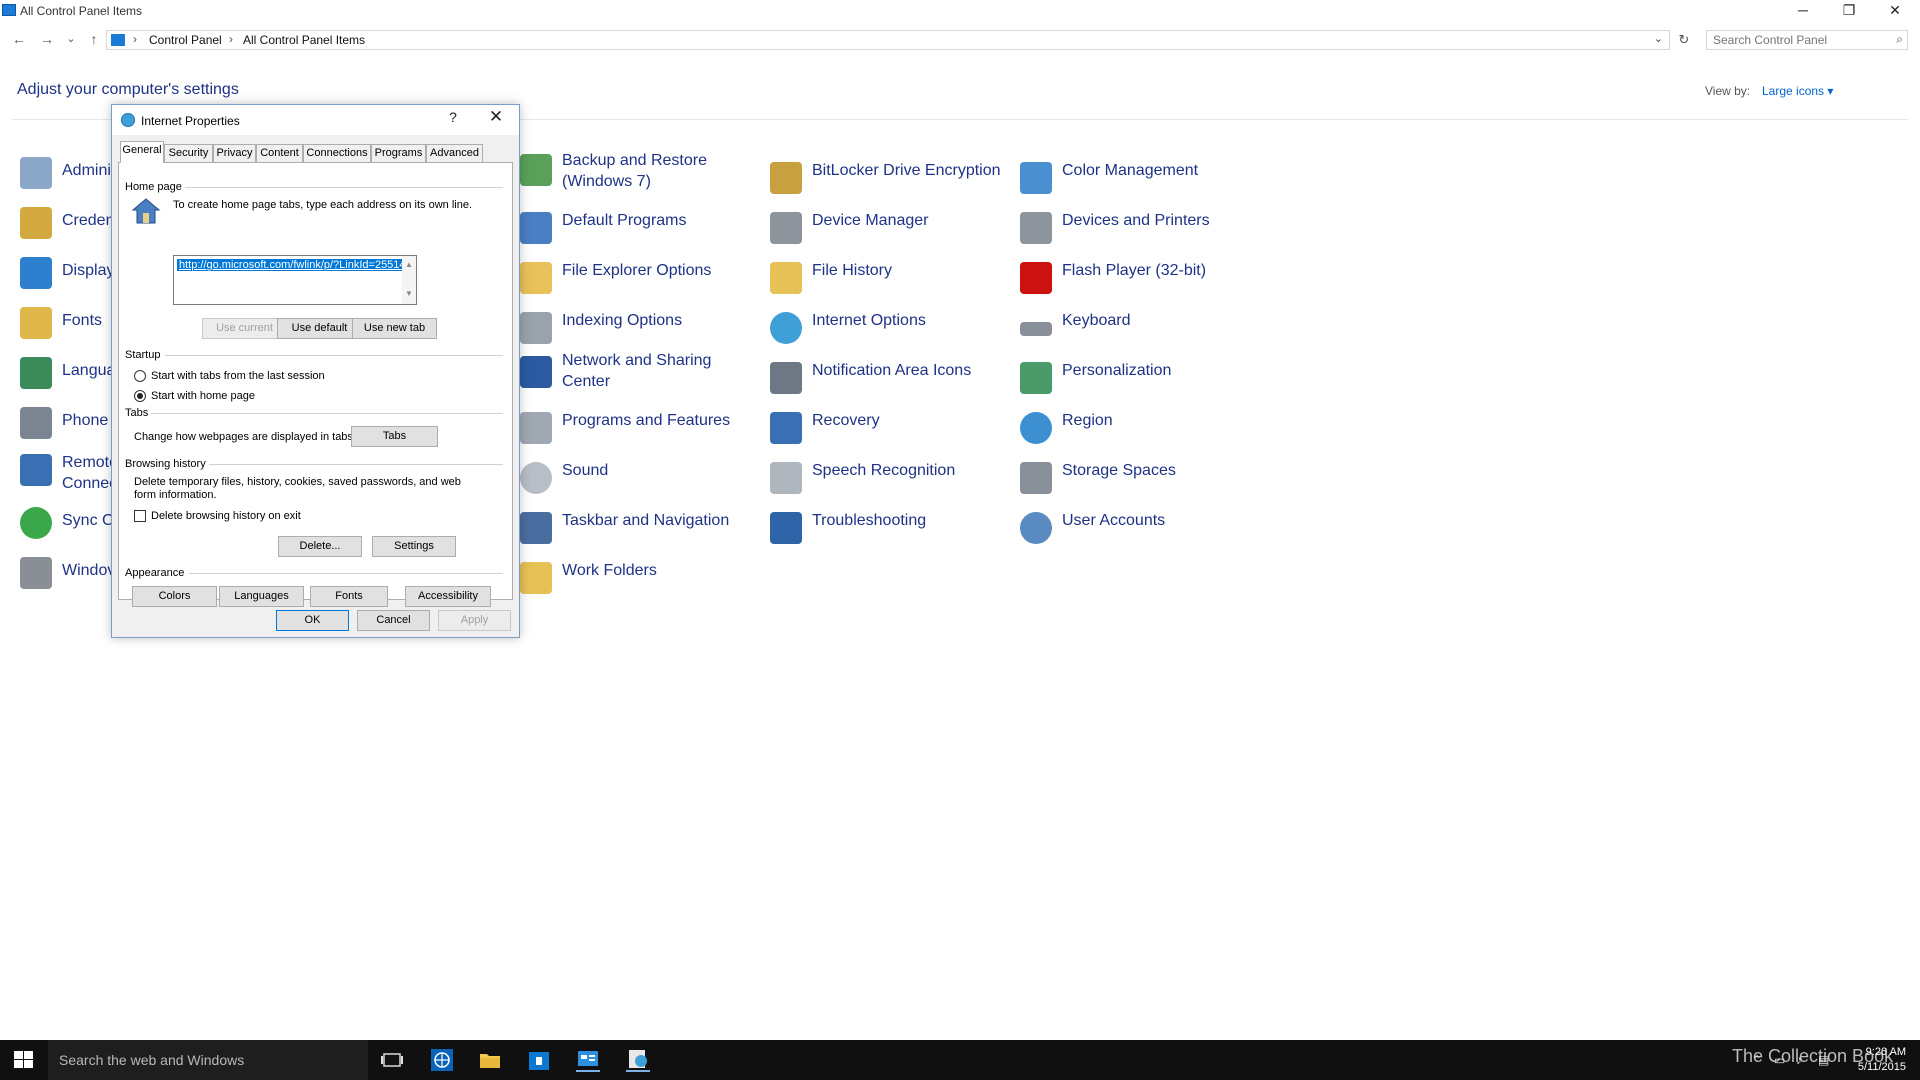 The height and width of the screenshot is (1080, 1920). What do you see at coordinates (640, 480) in the screenshot?
I see `cp-item-sound: Sound` at bounding box center [640, 480].